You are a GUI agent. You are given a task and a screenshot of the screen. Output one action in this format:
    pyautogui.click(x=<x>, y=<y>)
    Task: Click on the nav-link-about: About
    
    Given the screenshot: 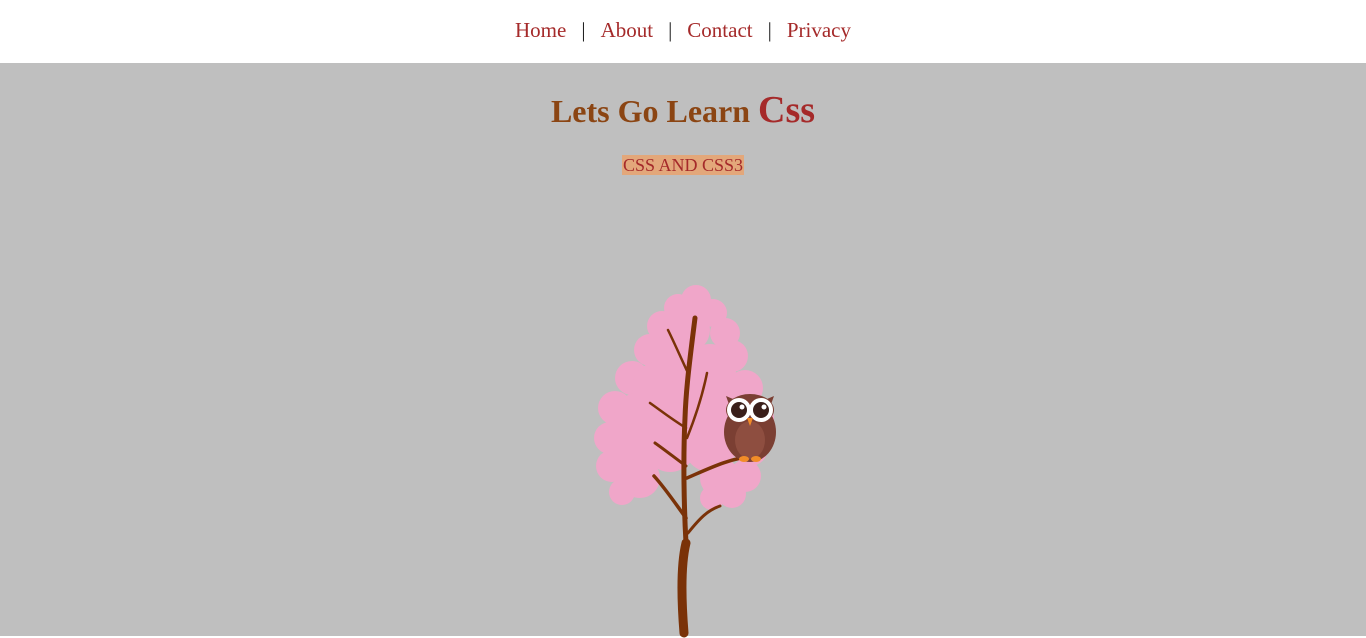 What is the action you would take?
    pyautogui.click(x=627, y=30)
    